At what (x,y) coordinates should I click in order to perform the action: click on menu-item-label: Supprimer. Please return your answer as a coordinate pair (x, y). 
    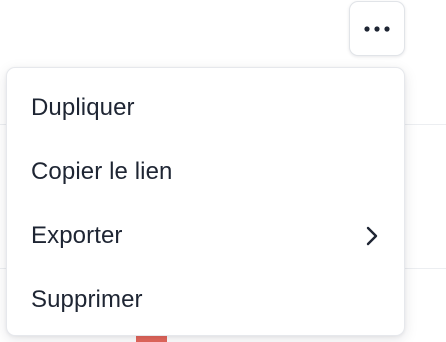
    Looking at the image, I should click on (87, 299).